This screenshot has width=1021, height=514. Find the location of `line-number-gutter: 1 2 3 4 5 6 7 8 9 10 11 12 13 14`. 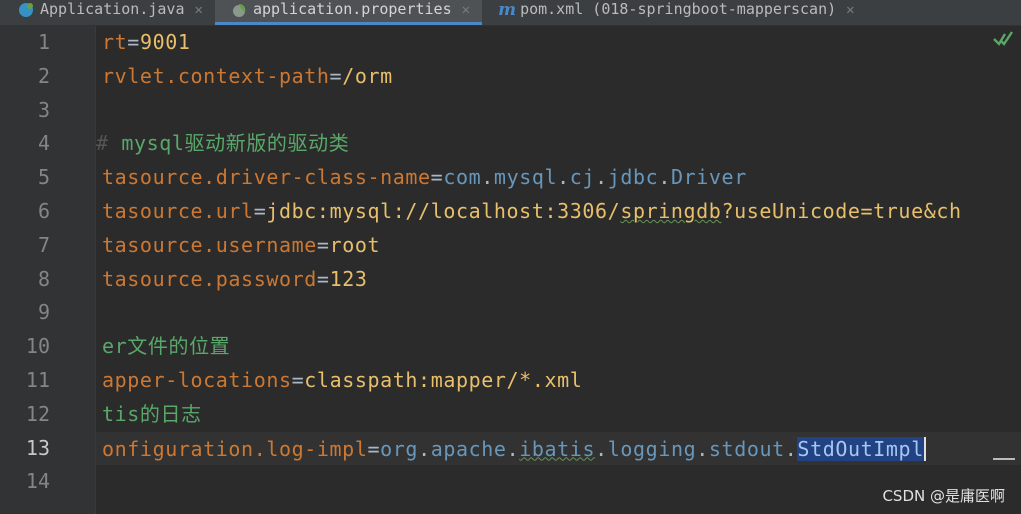

line-number-gutter: 1 2 3 4 5 6 7 8 9 10 11 12 13 14 is located at coordinates (48, 270).